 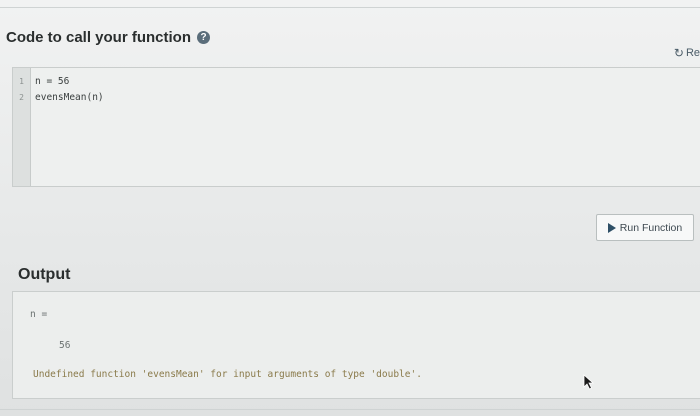 I want to click on line-number-gutter: 1 2, so click(x=22, y=127).